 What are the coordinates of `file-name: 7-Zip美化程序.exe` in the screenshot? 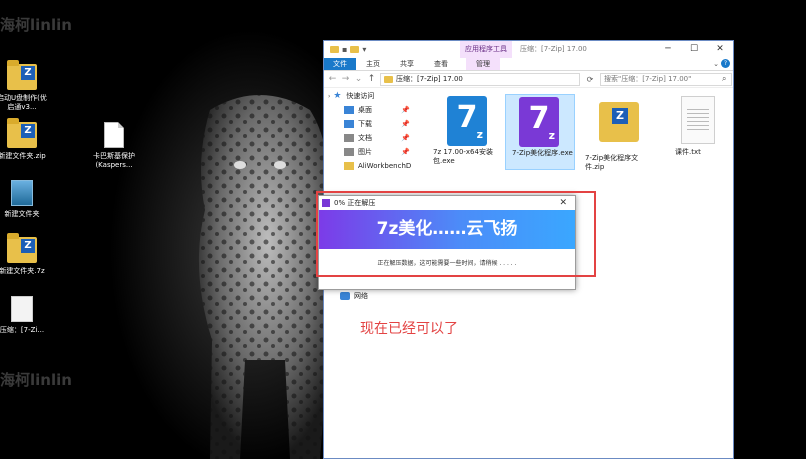 It's located at (542, 153).